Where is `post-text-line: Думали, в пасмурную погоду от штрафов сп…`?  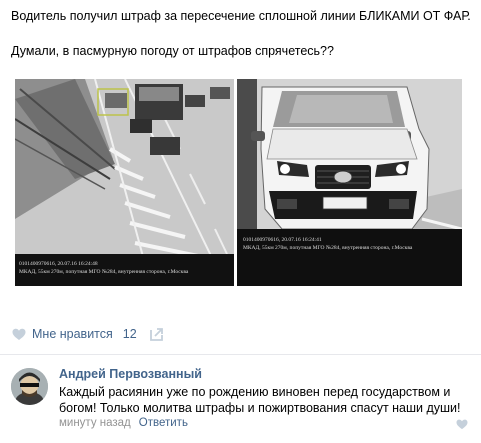
post-text-line: Думали, в пасмурную погоду от штрафов сп… is located at coordinates (172, 51).